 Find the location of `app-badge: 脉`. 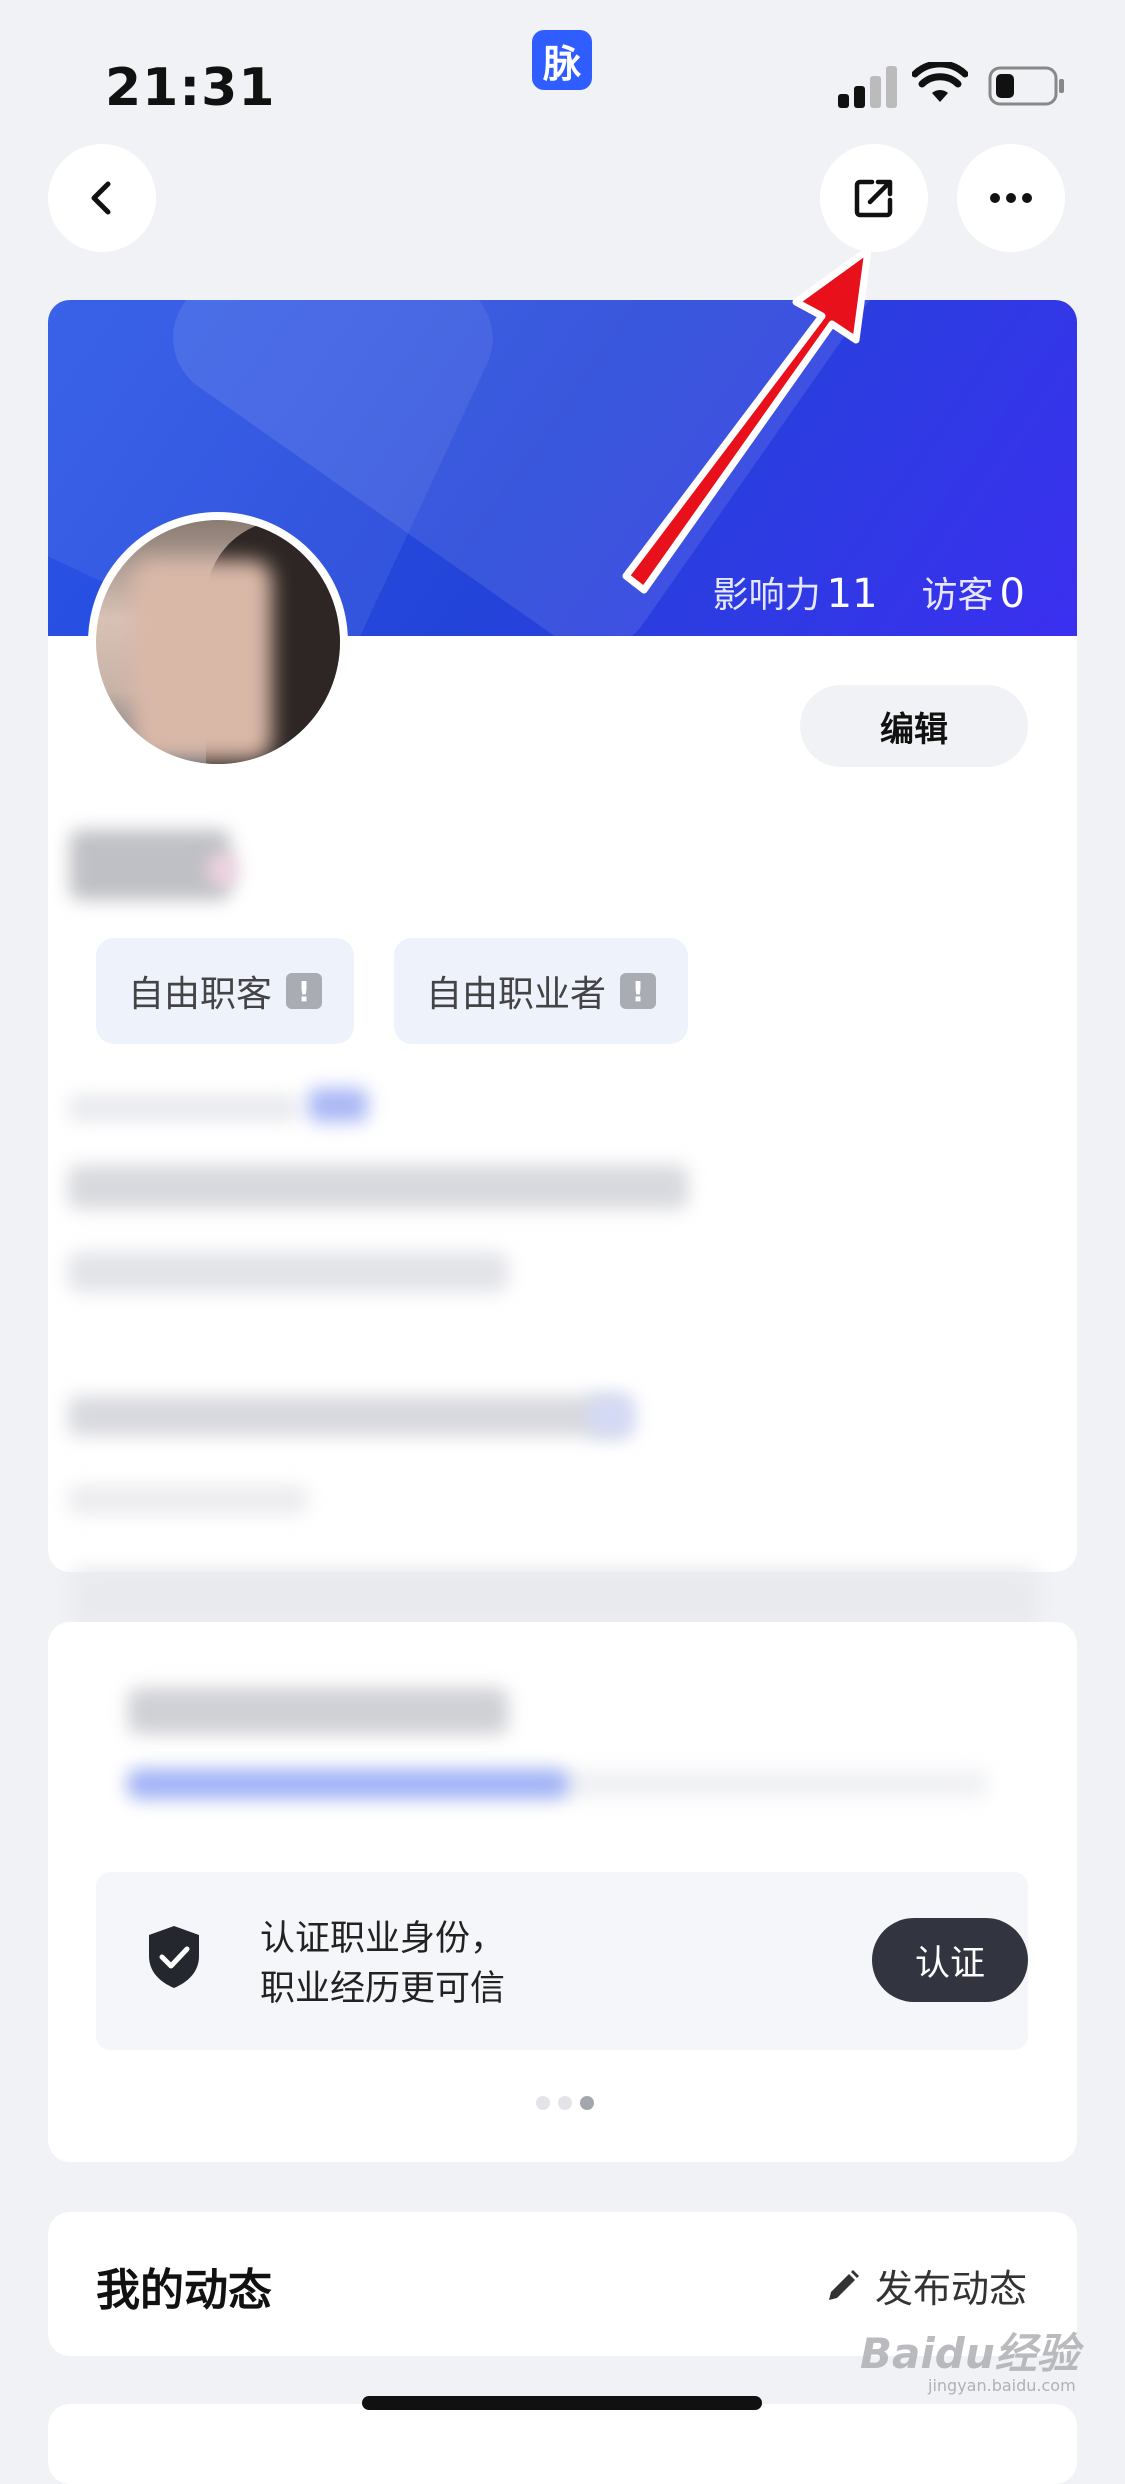

app-badge: 脉 is located at coordinates (562, 60).